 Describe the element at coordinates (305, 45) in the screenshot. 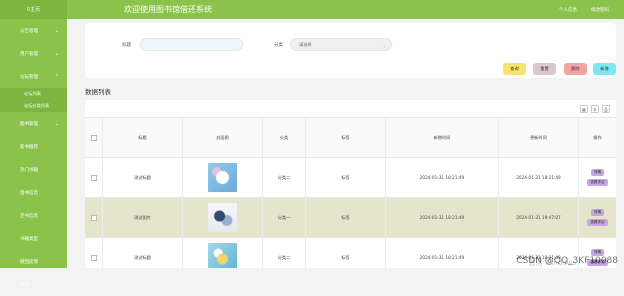

I see `category-select-value: 请选择` at that location.